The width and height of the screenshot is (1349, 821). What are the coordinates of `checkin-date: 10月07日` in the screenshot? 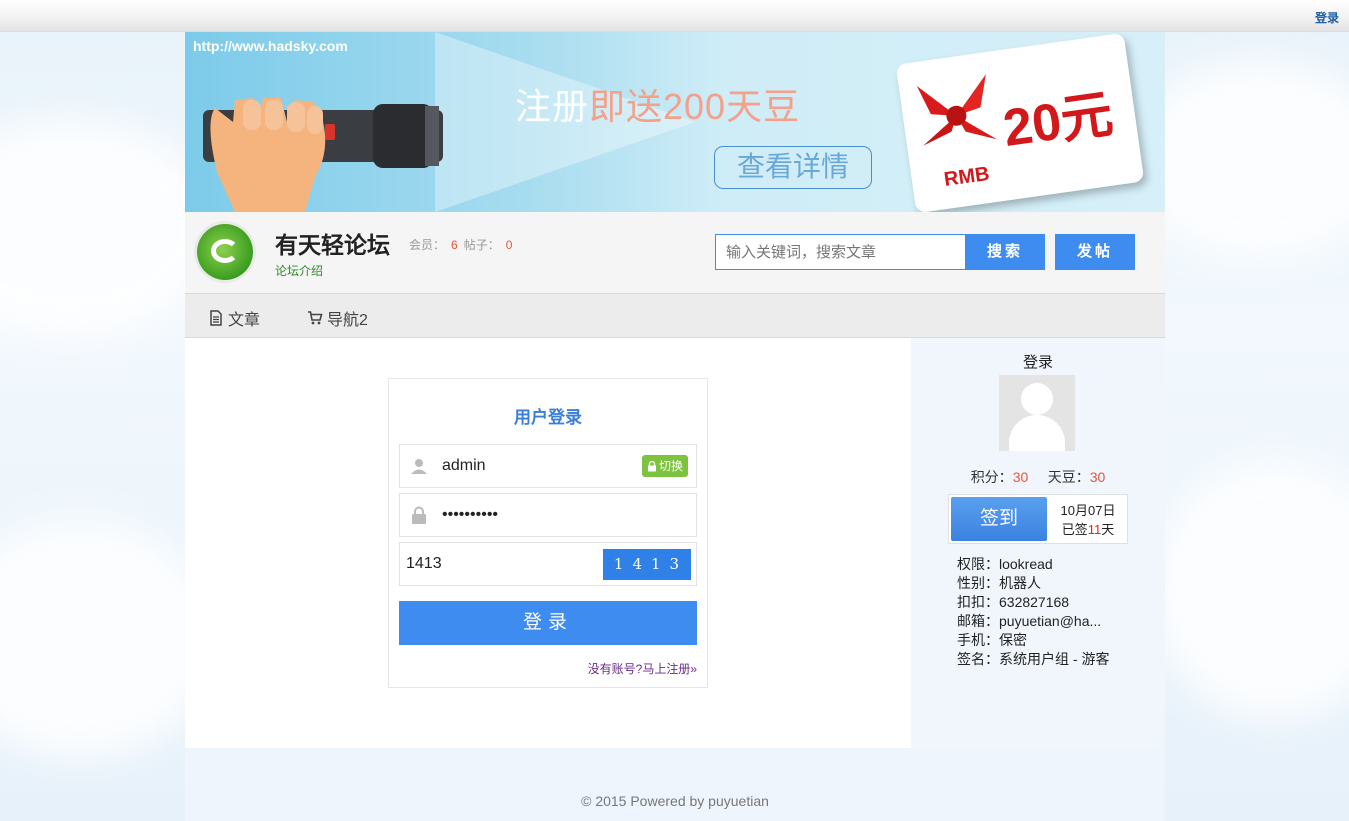 It's located at (1088, 510).